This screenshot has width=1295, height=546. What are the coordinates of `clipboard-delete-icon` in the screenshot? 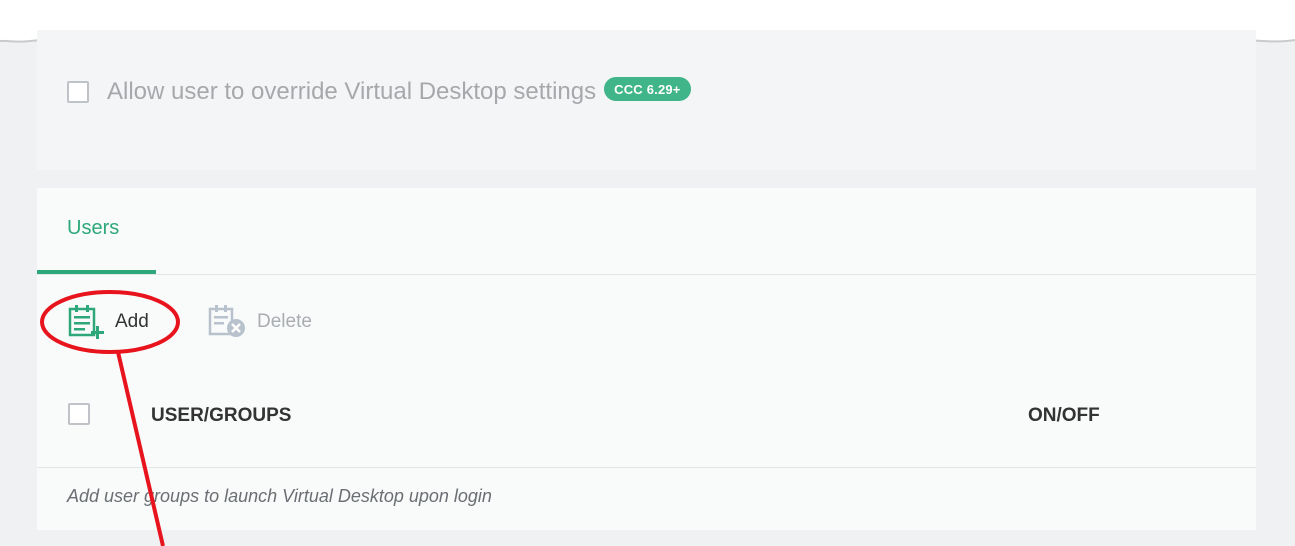 It's located at (226, 321).